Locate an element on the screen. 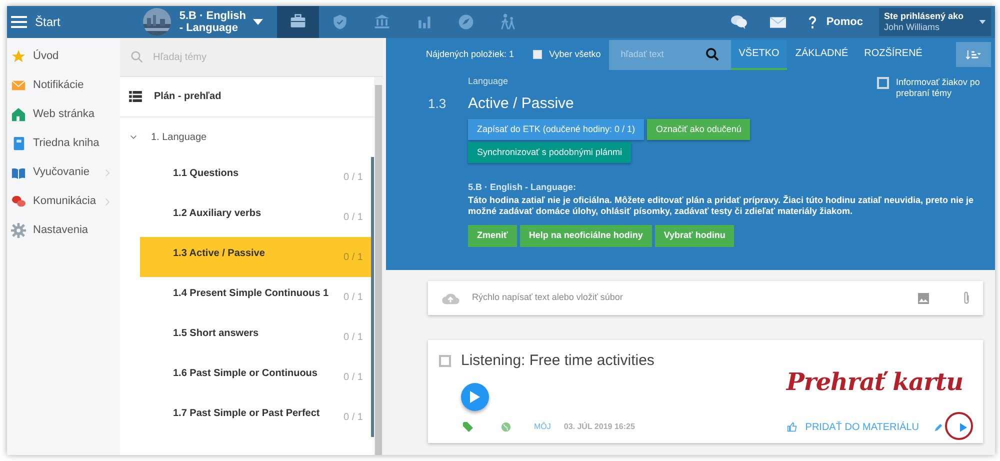 Image resolution: width=1000 pixels, height=461 pixels. sort-icon is located at coordinates (973, 55).